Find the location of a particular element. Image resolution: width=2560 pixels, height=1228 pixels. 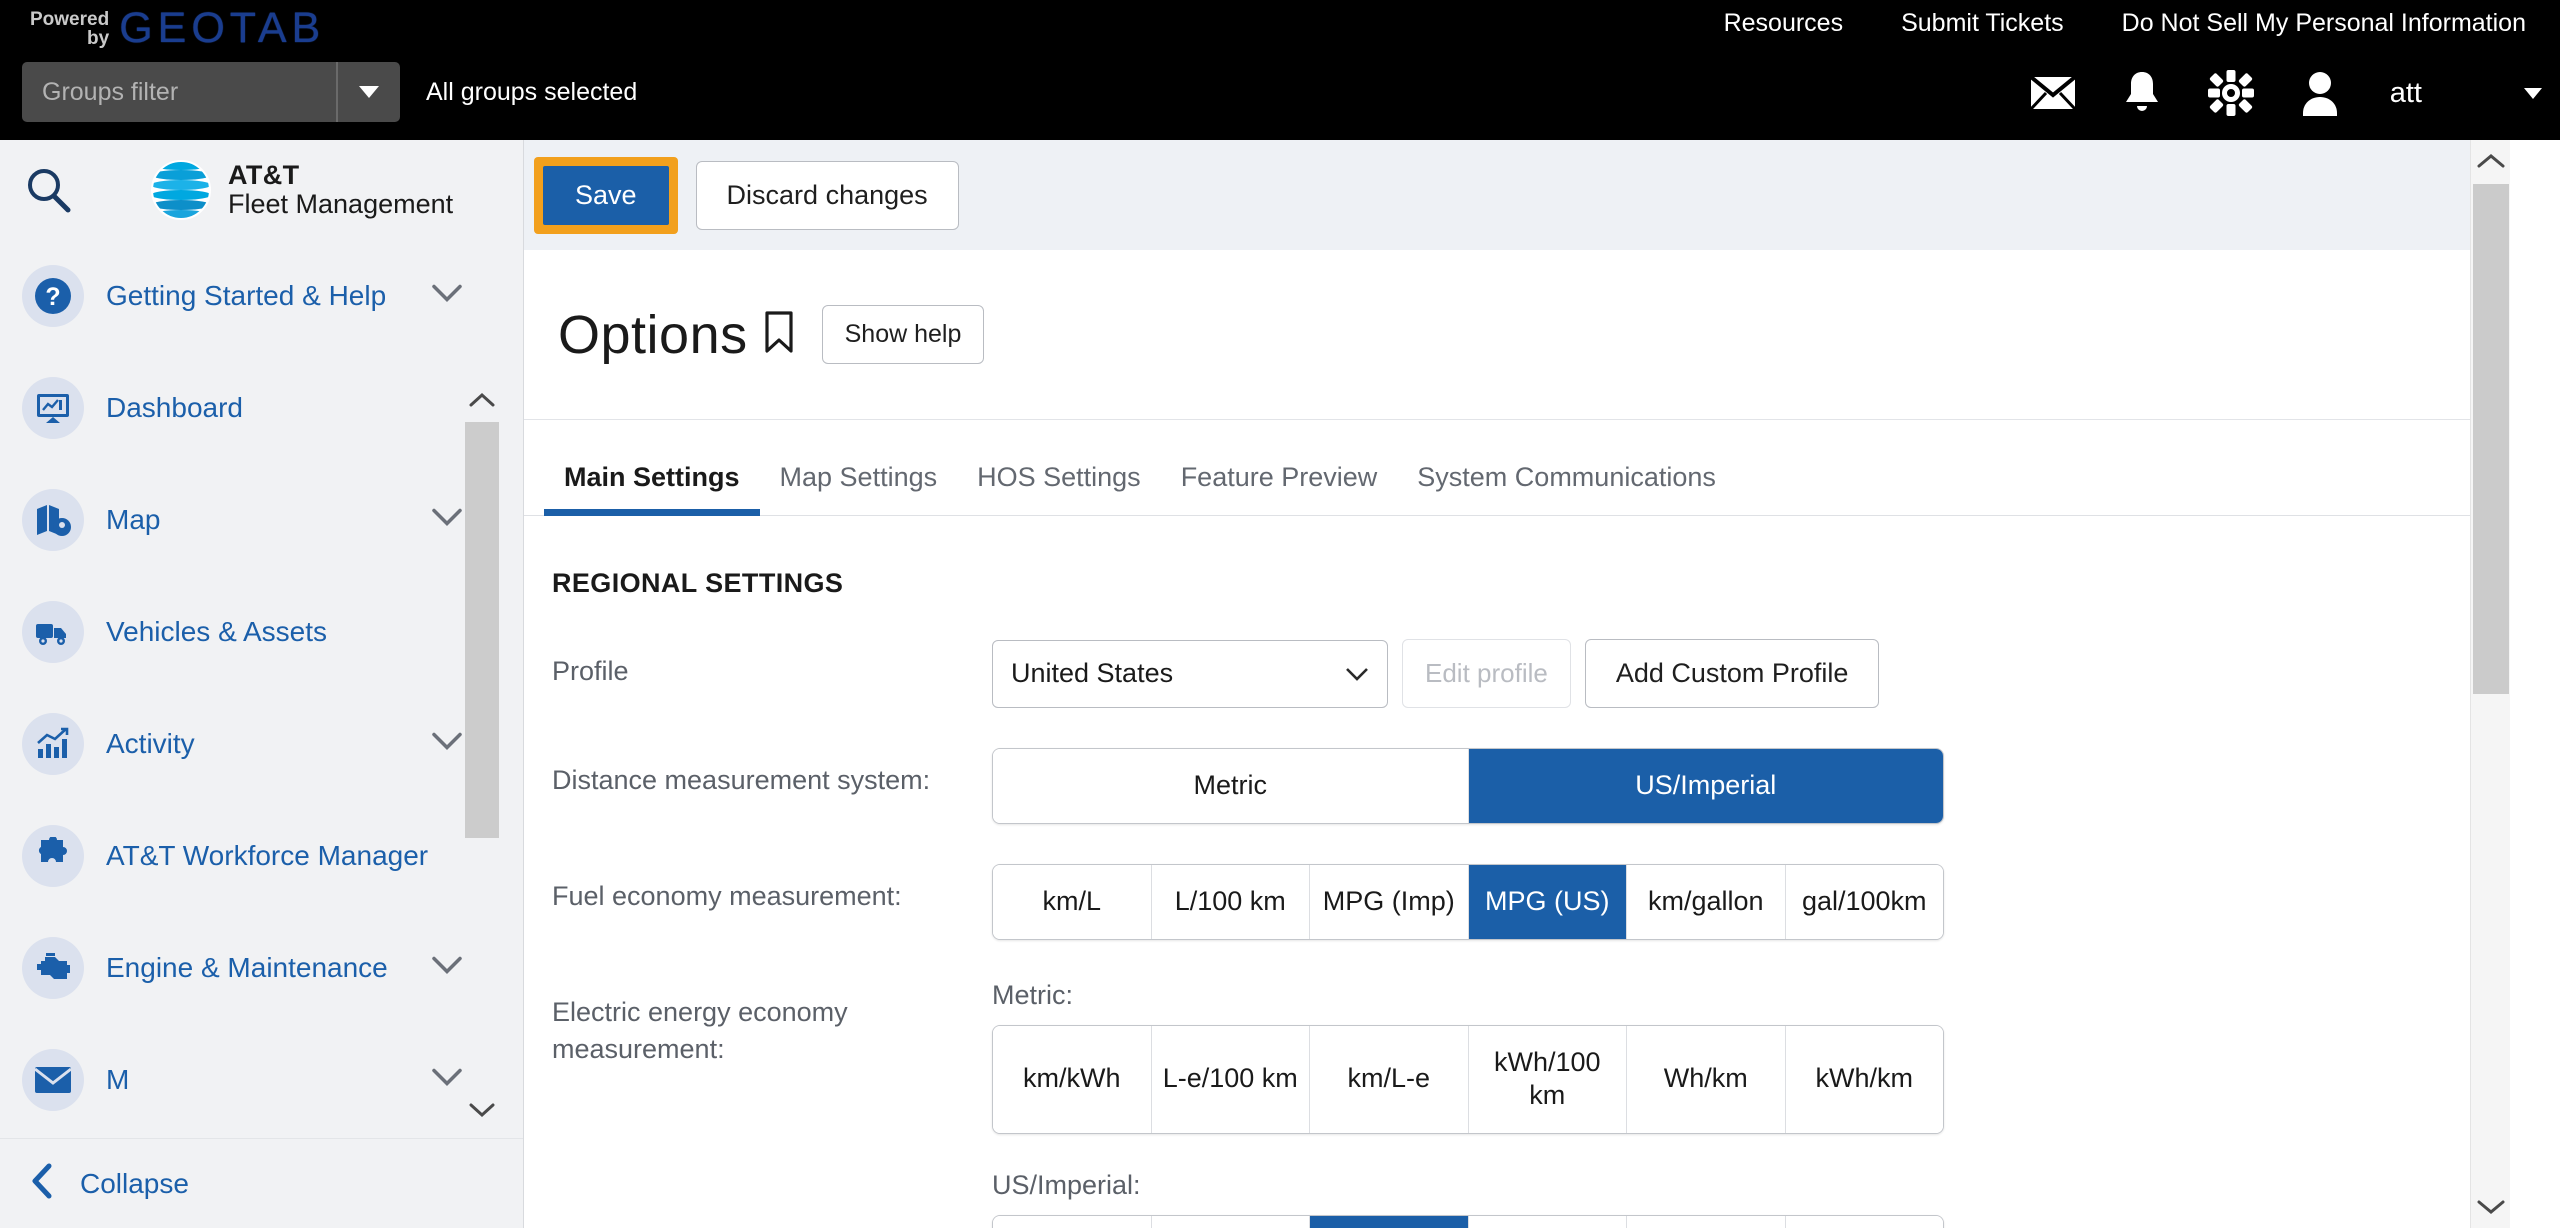

add-custom-profile-button: Add Custom Profile is located at coordinates (1732, 673).